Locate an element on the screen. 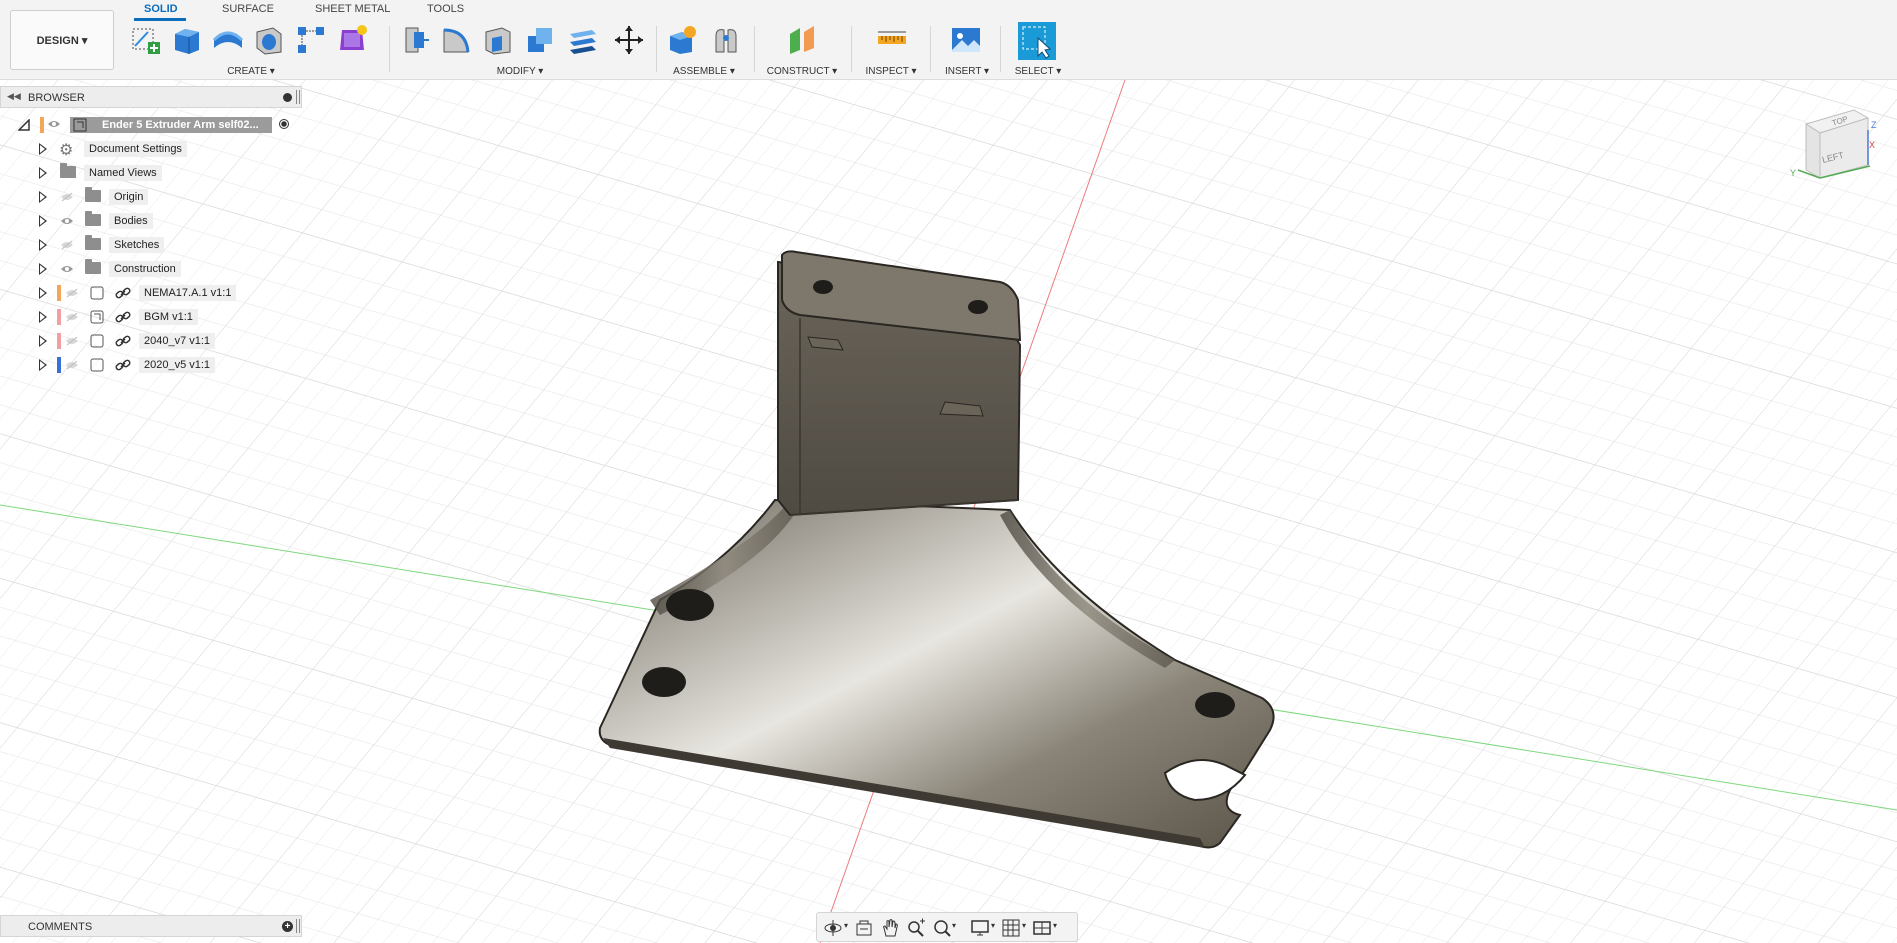 The height and width of the screenshot is (943, 1897). offset-face-icon is located at coordinates (582, 40).